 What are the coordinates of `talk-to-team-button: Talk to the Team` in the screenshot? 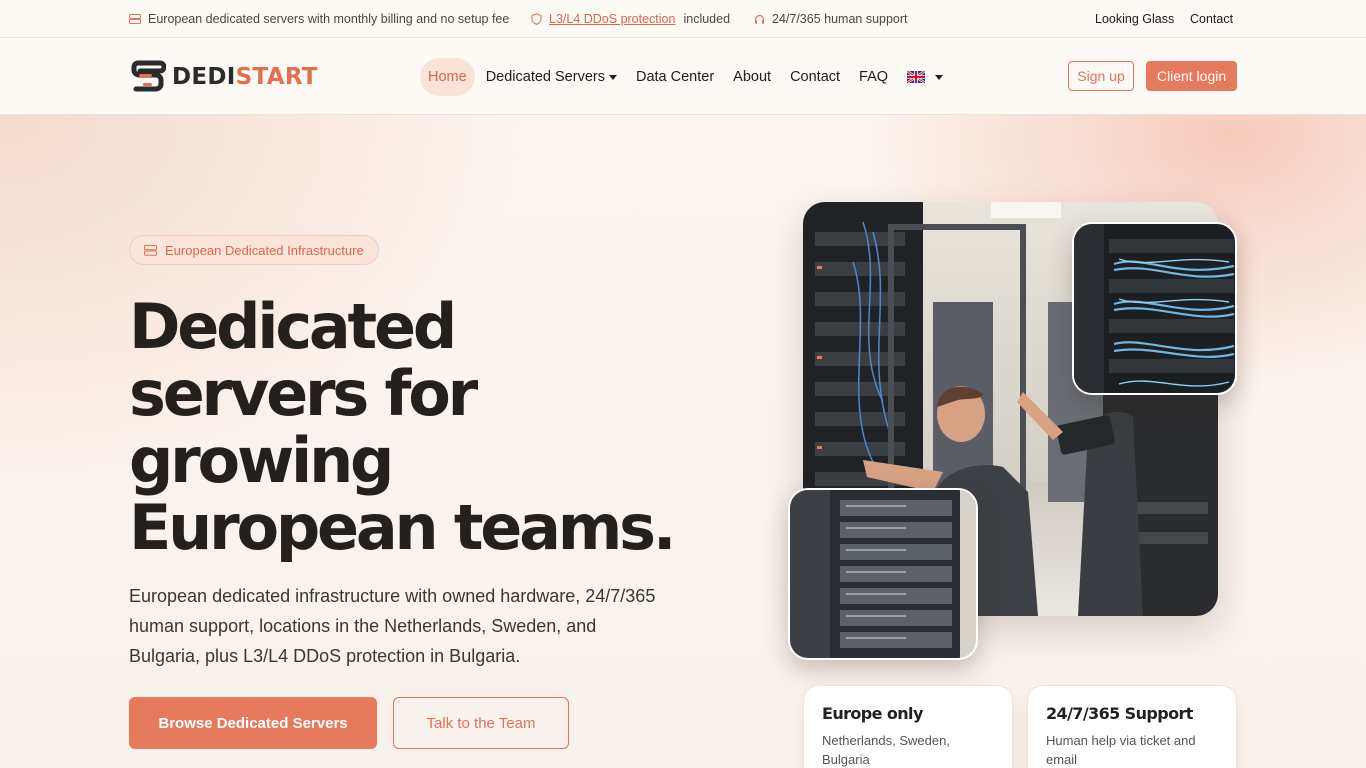 It's located at (481, 723).